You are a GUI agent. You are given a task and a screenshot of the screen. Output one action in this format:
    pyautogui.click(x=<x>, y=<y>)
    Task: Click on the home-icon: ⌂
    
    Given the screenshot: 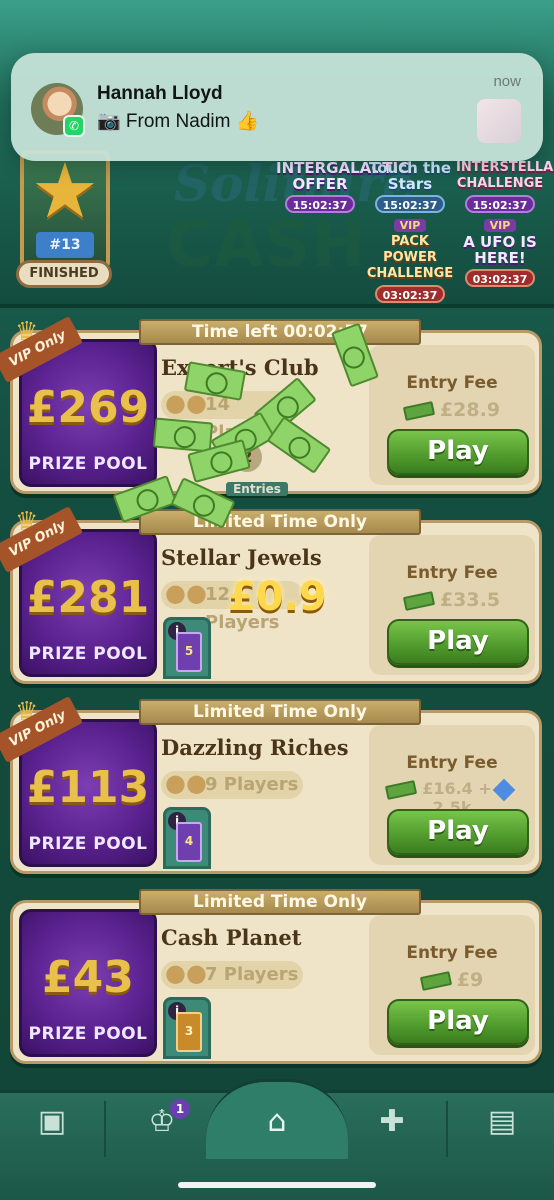 What is the action you would take?
    pyautogui.click(x=277, y=1121)
    